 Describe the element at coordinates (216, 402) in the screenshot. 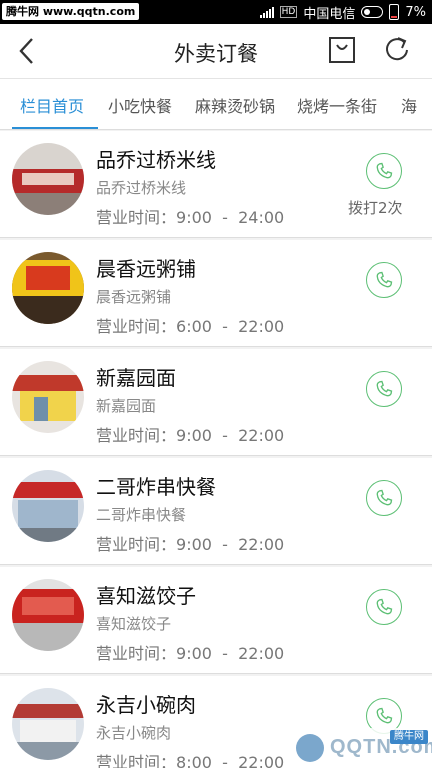

I see `restaurant-row: 新嘉园面 新嘉园面 营业时间：9:00 - 22:00` at that location.